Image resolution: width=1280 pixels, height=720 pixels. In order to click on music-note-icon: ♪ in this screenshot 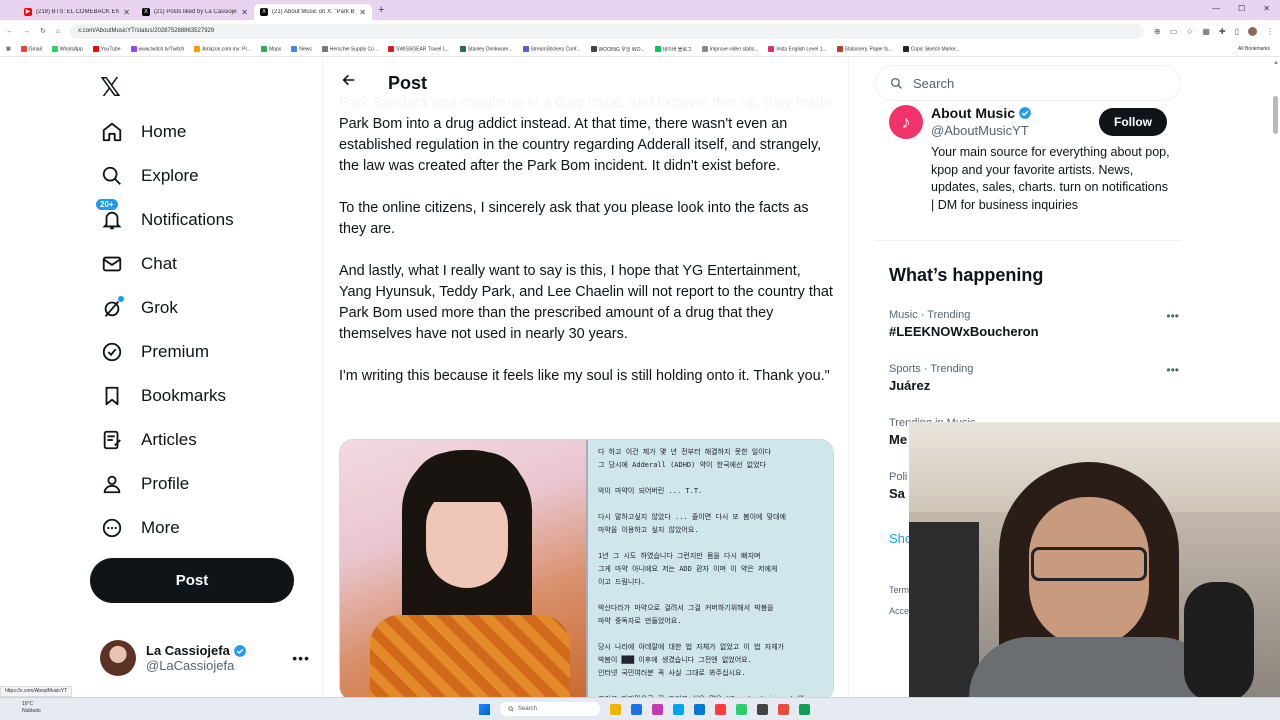, I will do `click(906, 122)`.